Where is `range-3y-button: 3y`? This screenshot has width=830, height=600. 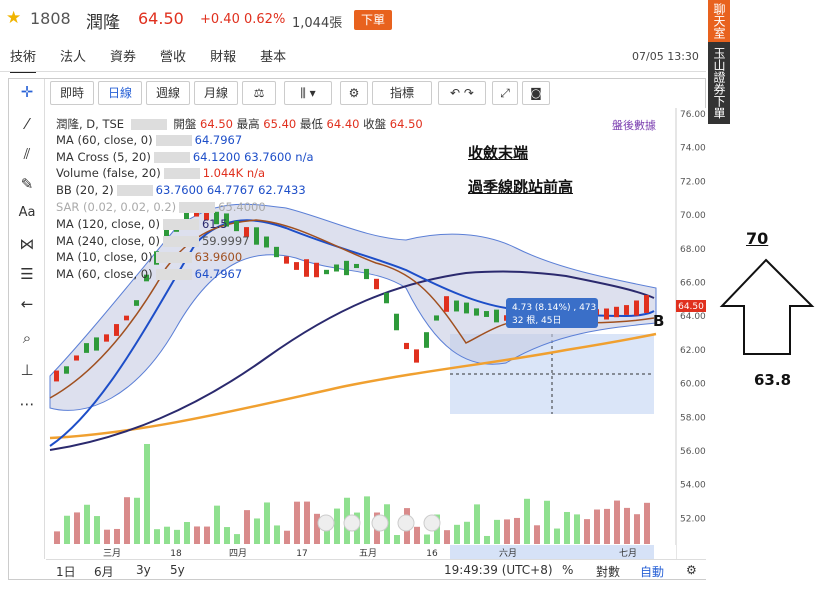
range-3y-button: 3y is located at coordinates (143, 570).